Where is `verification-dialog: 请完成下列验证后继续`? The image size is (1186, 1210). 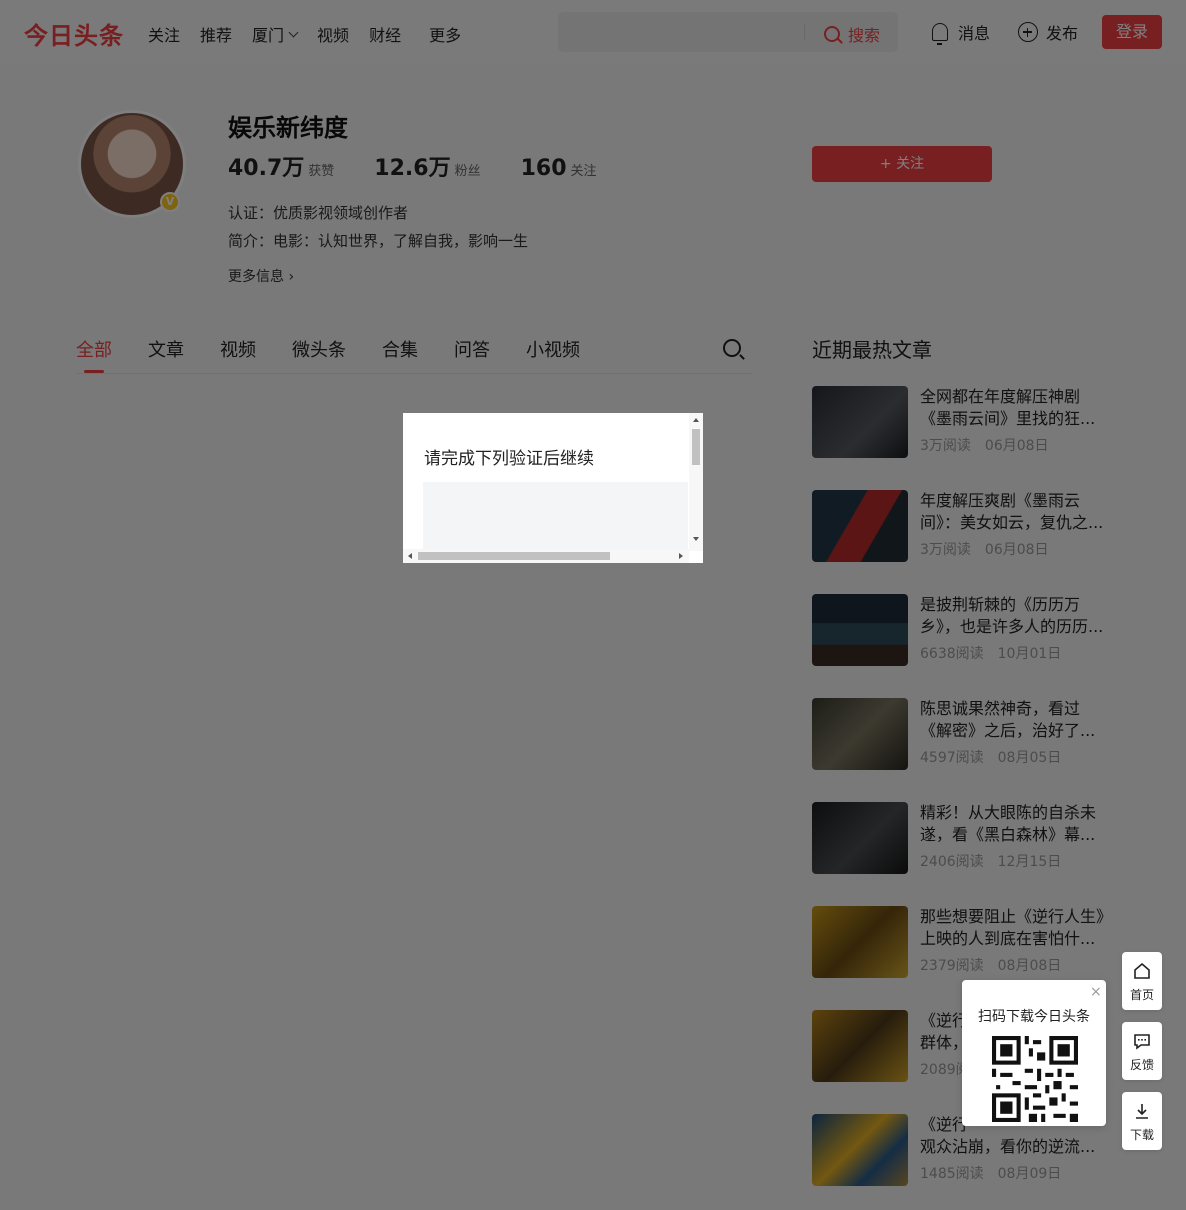 verification-dialog: 请完成下列验证后继续 is located at coordinates (553, 488).